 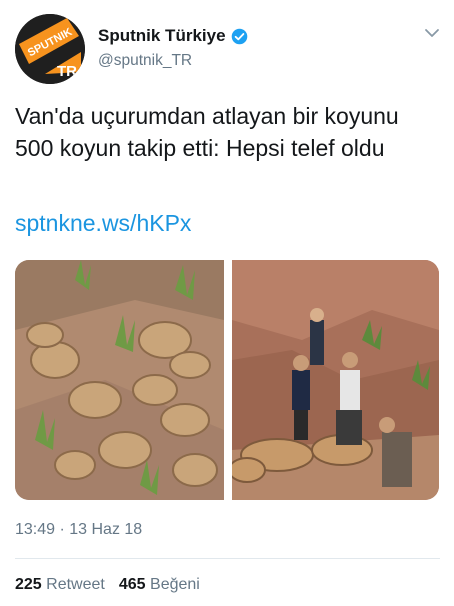 What do you see at coordinates (162, 36) in the screenshot?
I see `display-name: Sputnik Türkiye` at bounding box center [162, 36].